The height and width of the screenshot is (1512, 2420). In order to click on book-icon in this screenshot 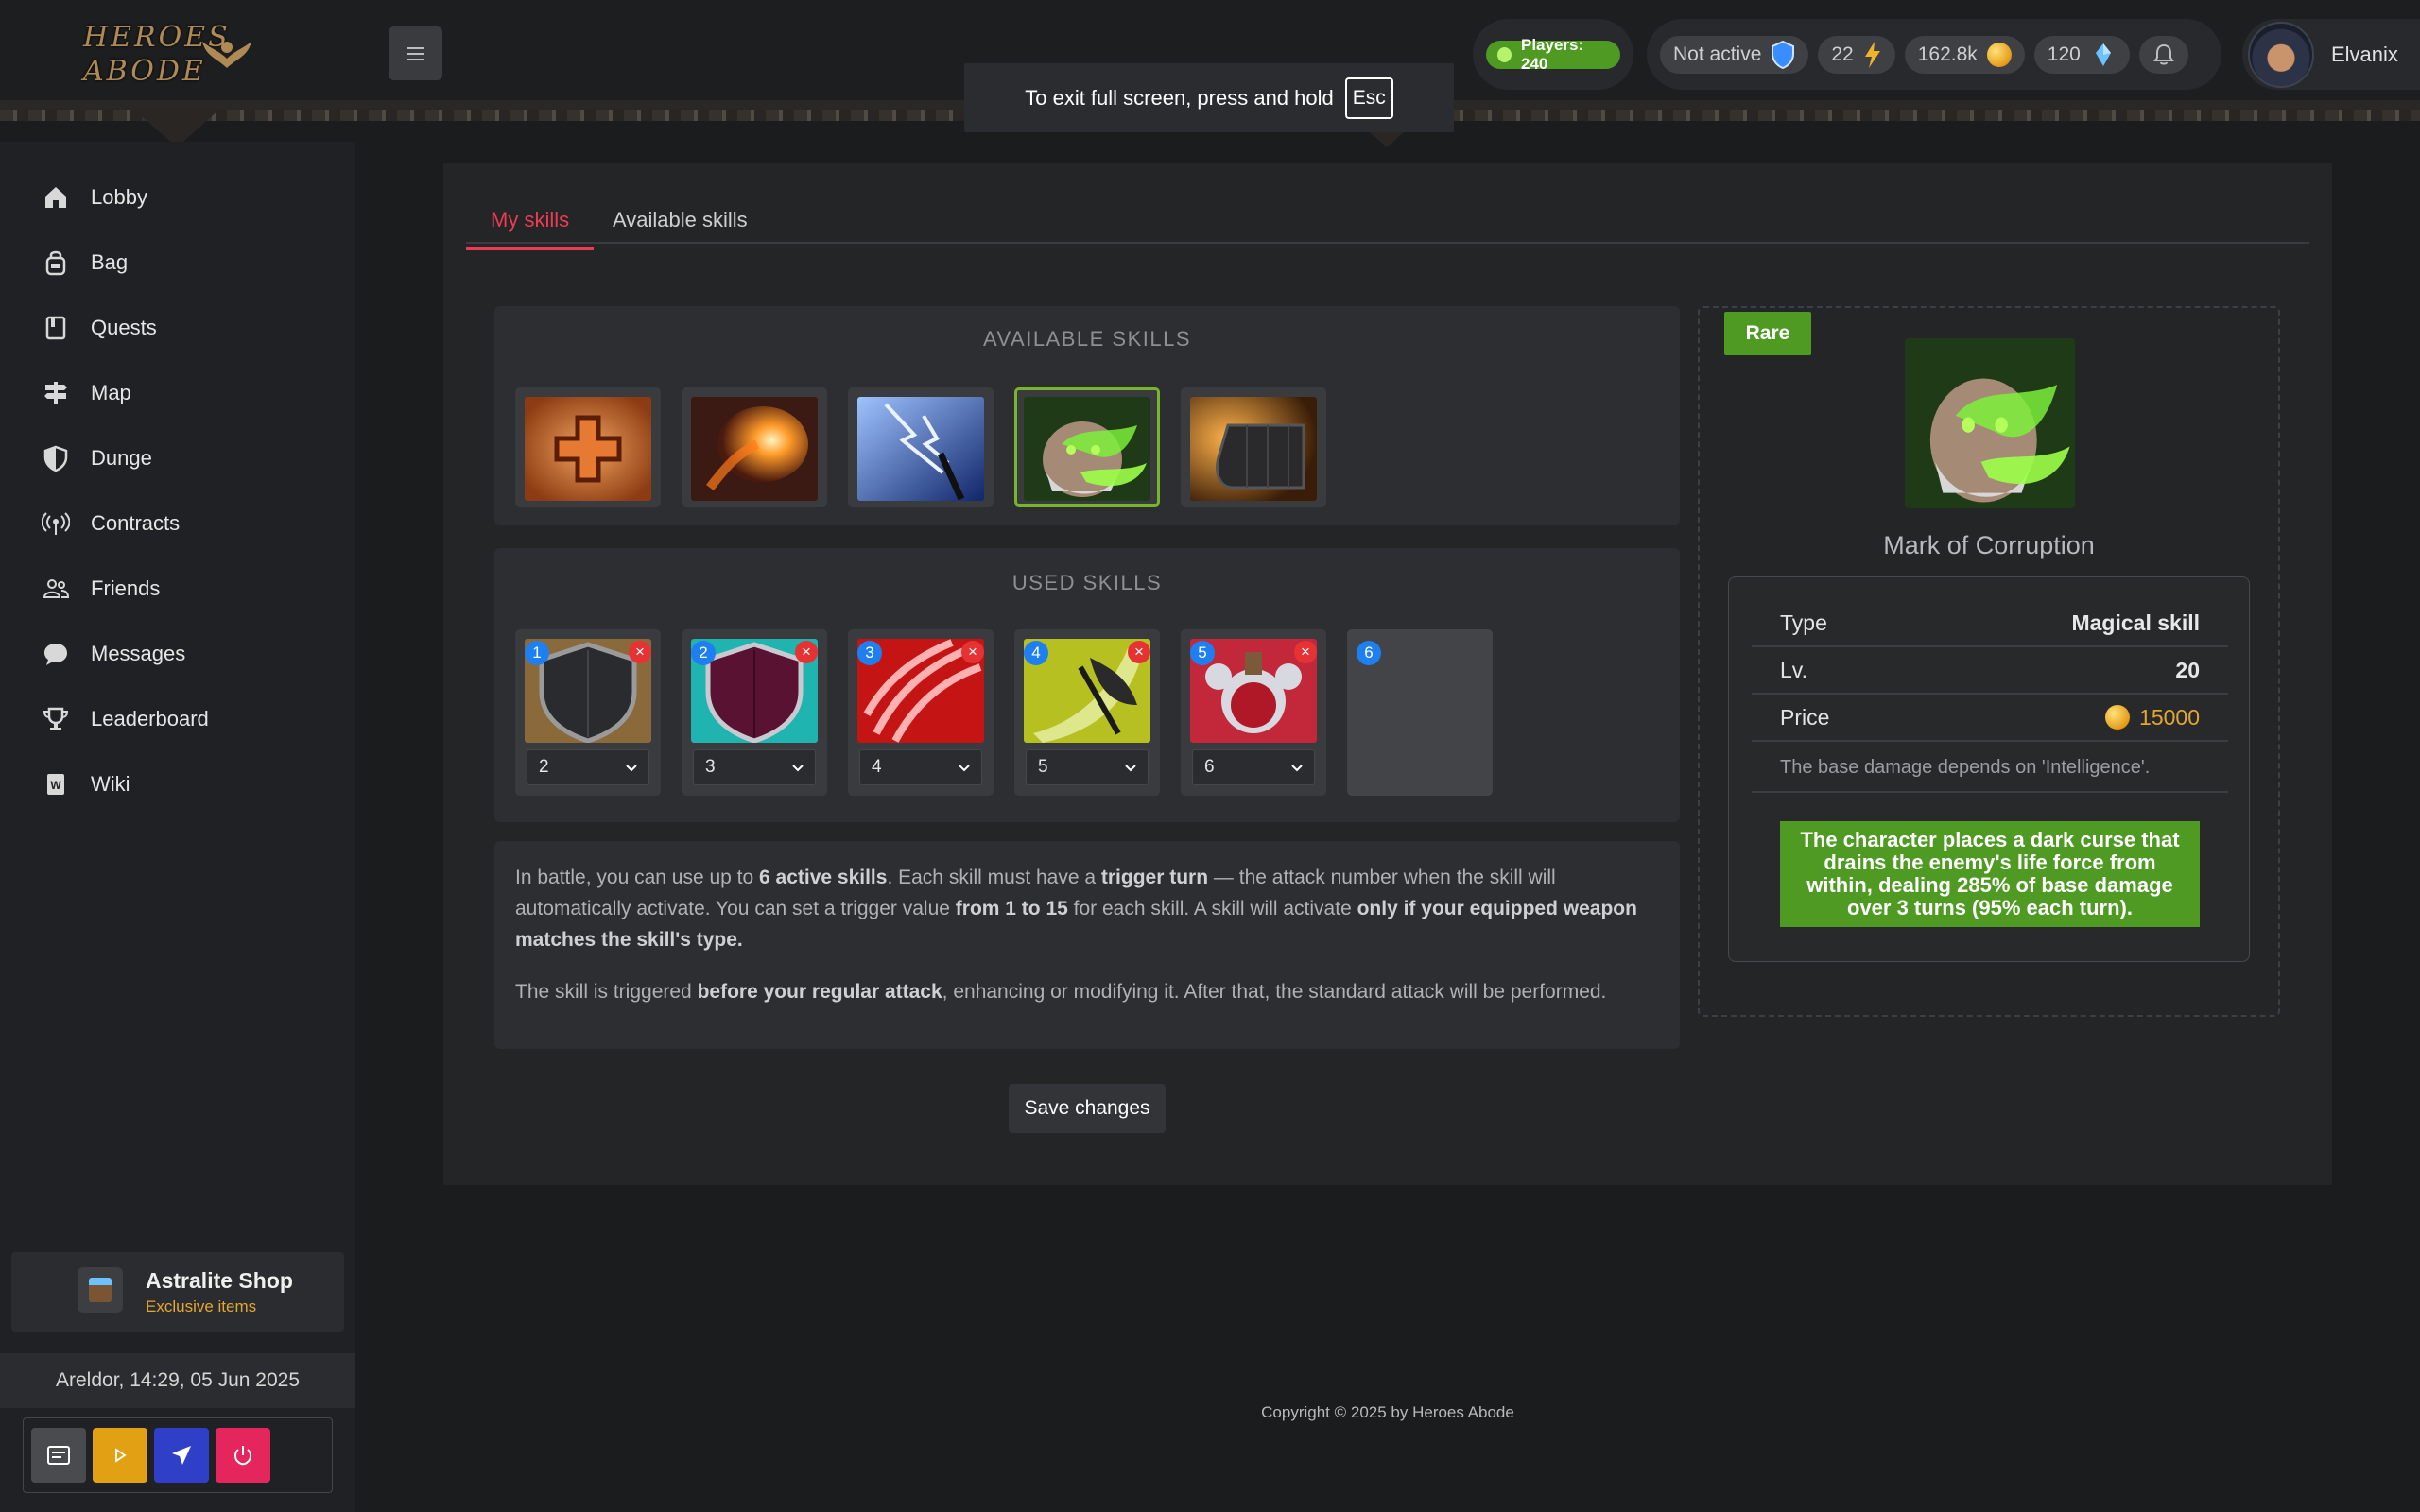, I will do `click(55, 328)`.